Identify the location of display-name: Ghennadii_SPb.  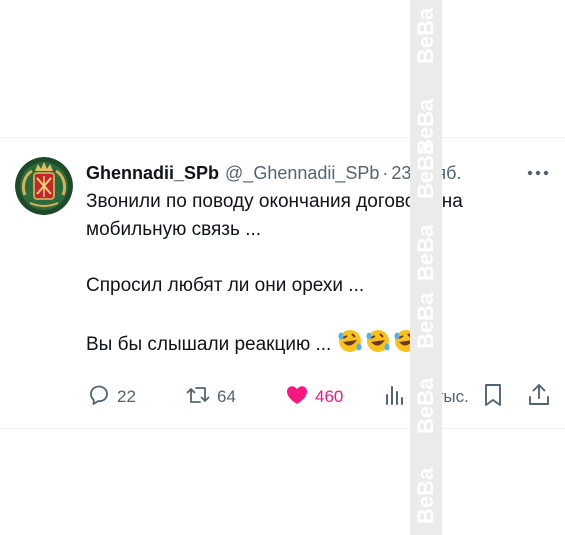
(152, 173).